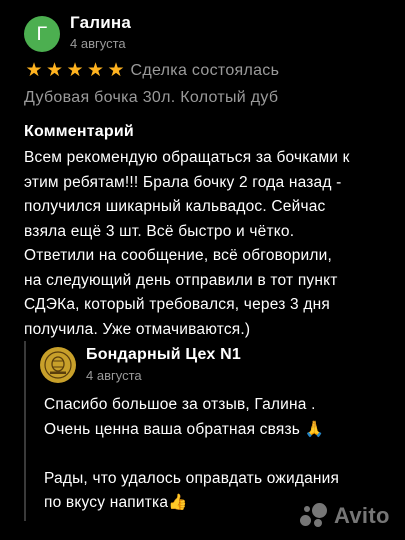  Describe the element at coordinates (362, 515) in the screenshot. I see `avito-watermark-text: Avito` at that location.